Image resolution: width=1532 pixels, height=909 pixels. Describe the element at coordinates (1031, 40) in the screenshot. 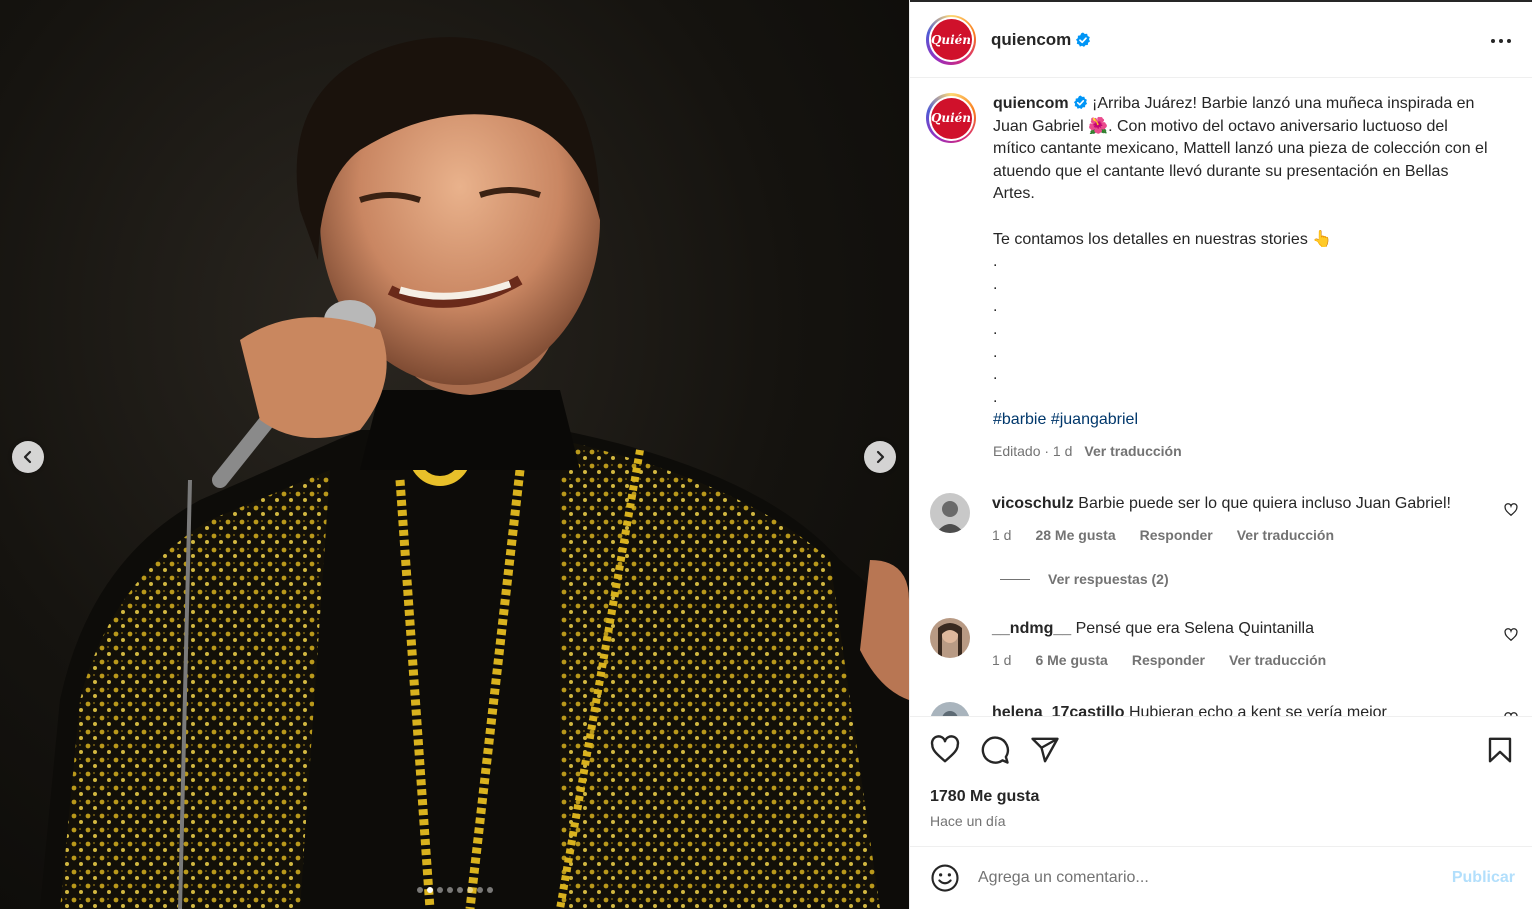

I see `author-username: quiencom` at that location.